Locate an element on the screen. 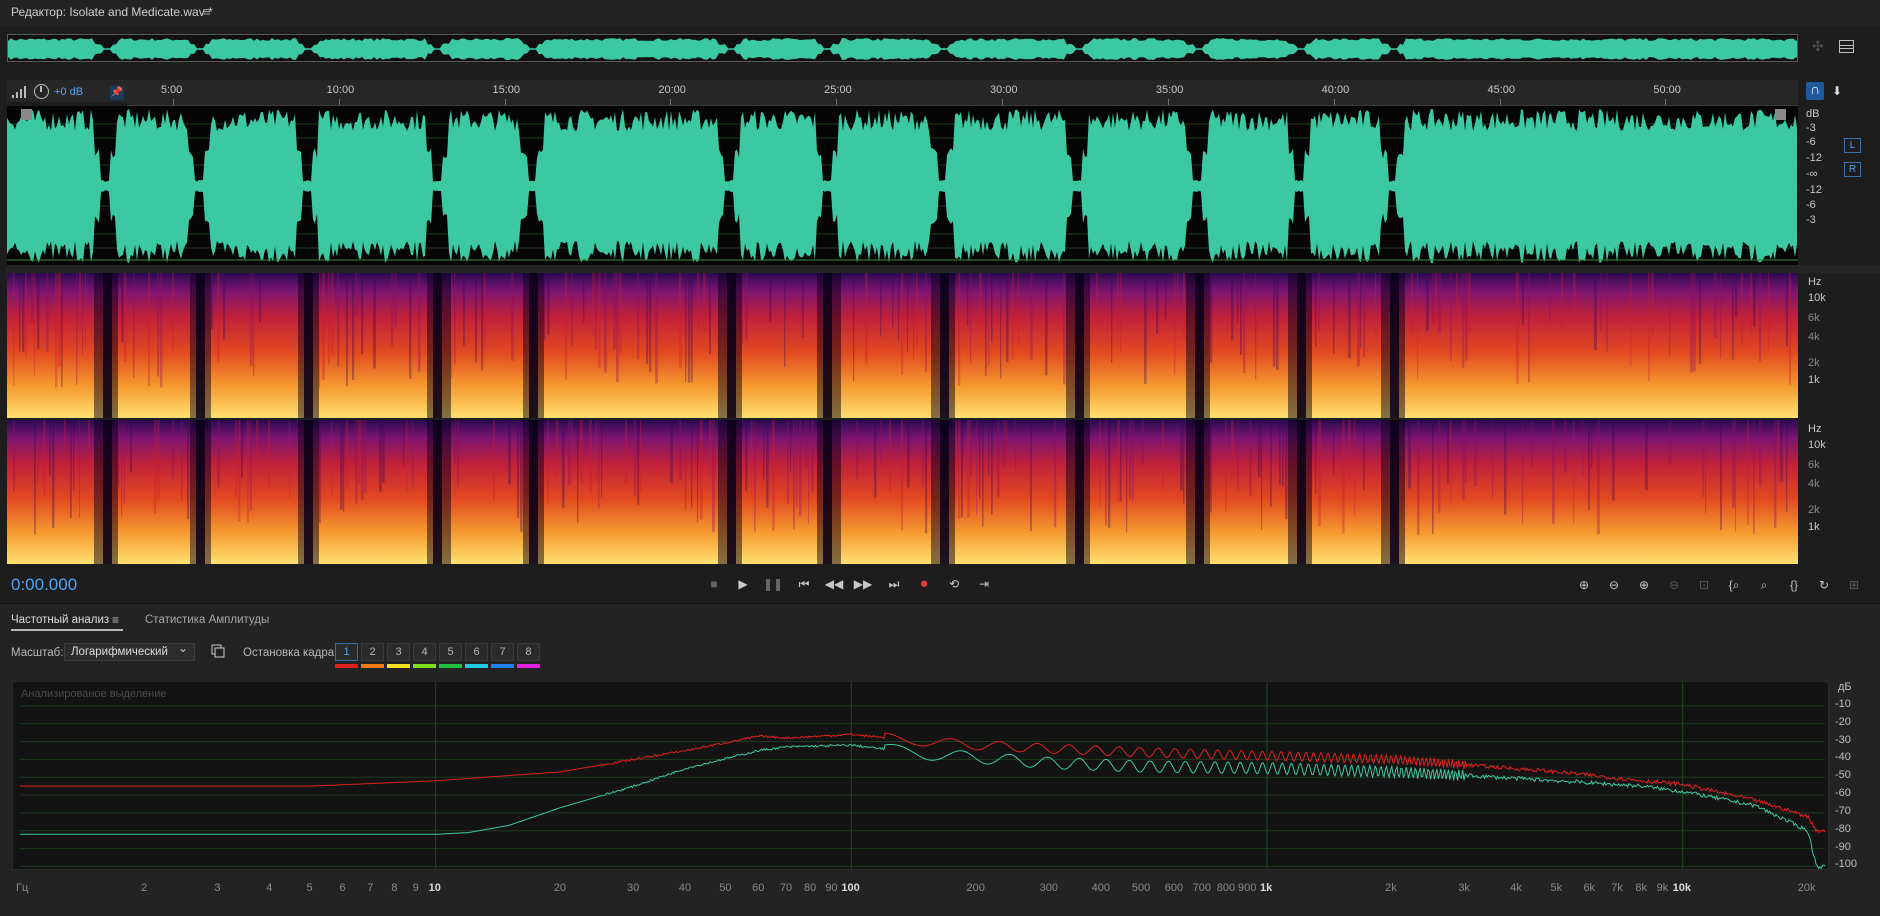 The image size is (1880, 916). zoom-in-time-button: ⊕ is located at coordinates (1644, 585).